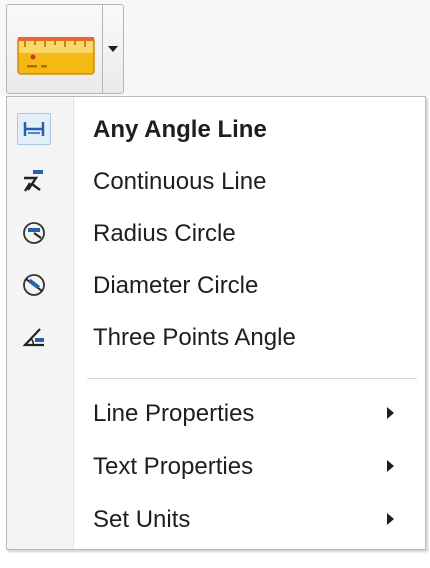 This screenshot has height=568, width=430. Describe the element at coordinates (252, 378) in the screenshot. I see `menu-separator` at that location.